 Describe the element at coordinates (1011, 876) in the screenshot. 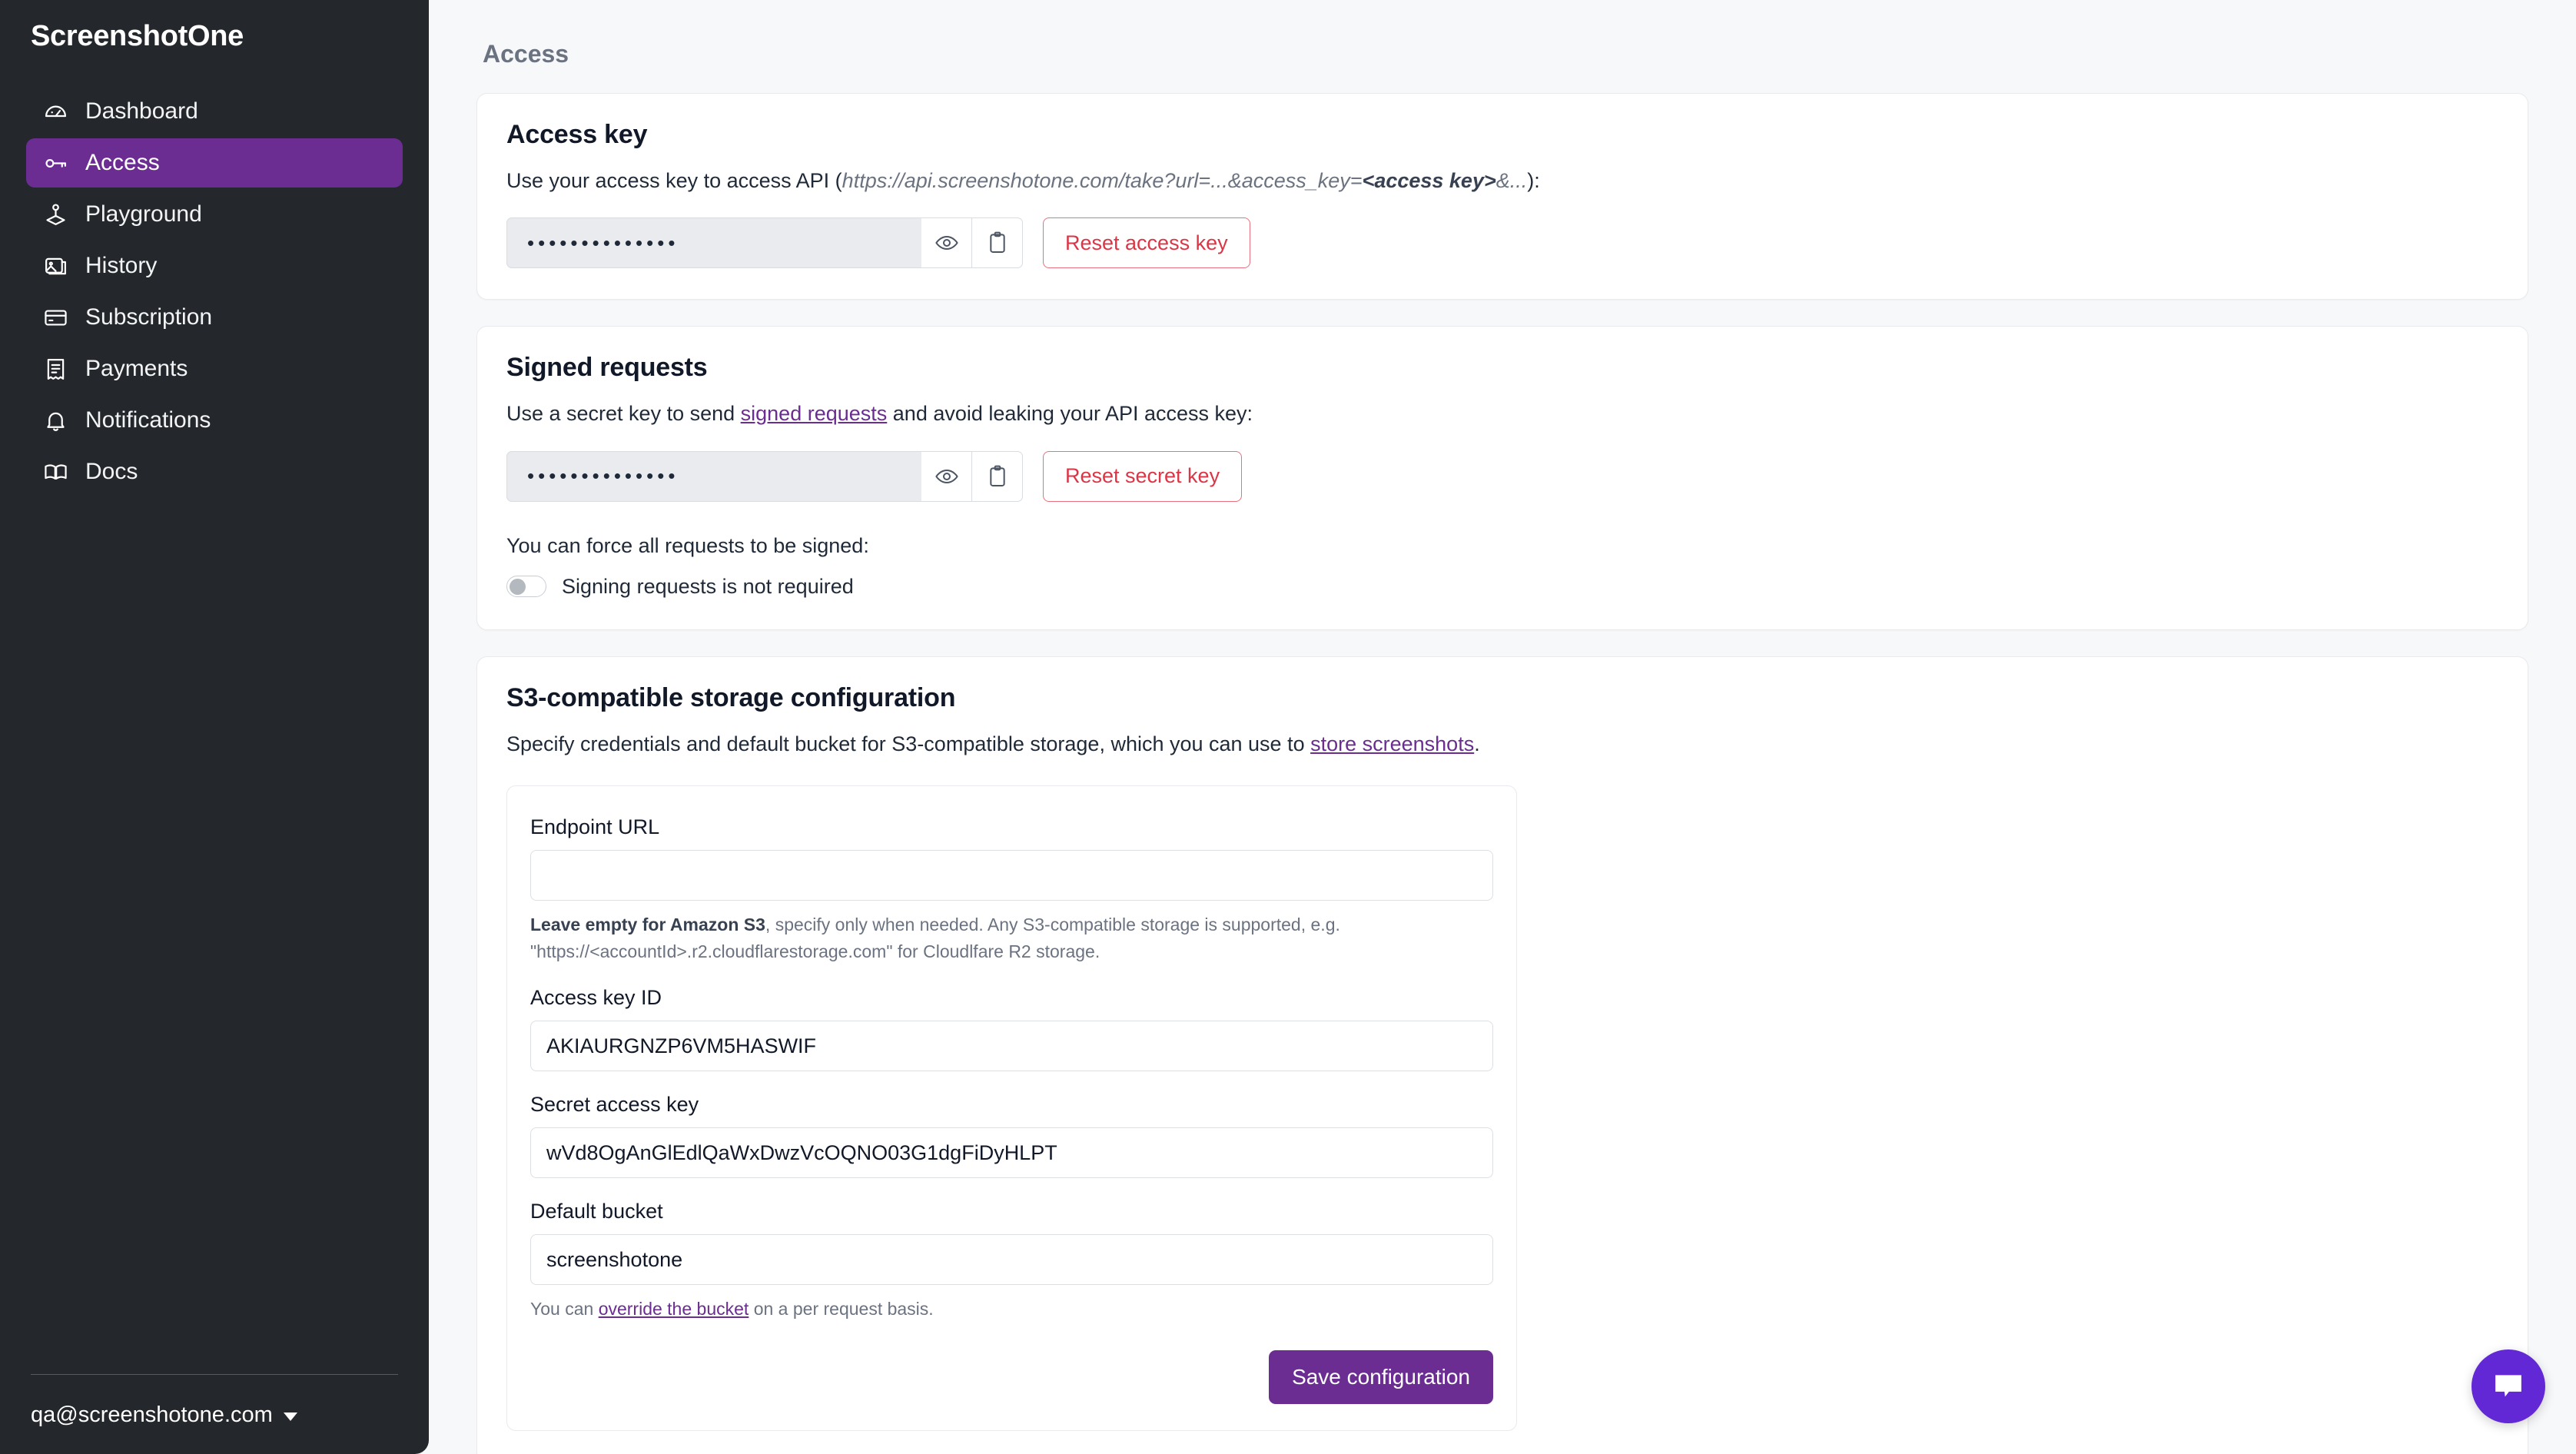

I see `endpoint-url-input` at that location.